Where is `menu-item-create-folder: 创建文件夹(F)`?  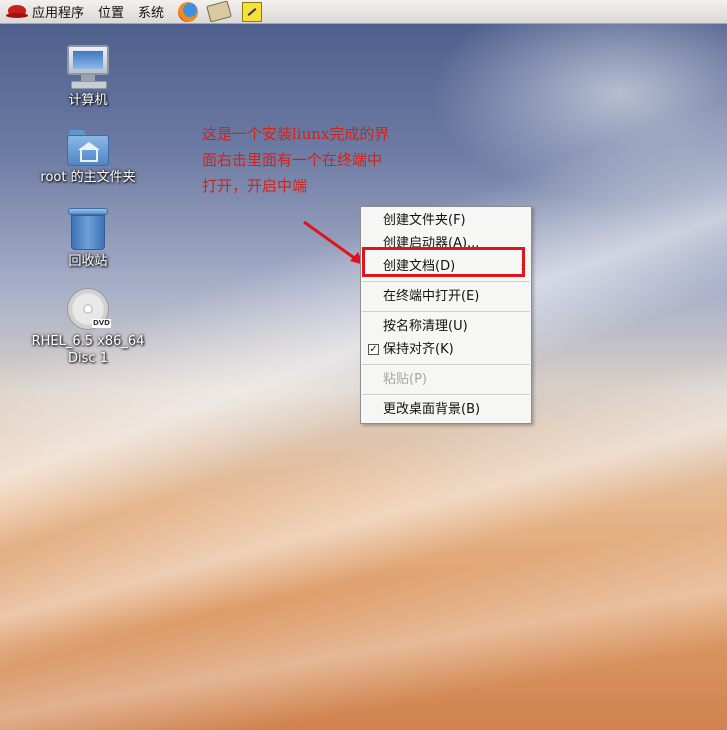
menu-item-create-folder: 创建文件夹(F) is located at coordinates (446, 220).